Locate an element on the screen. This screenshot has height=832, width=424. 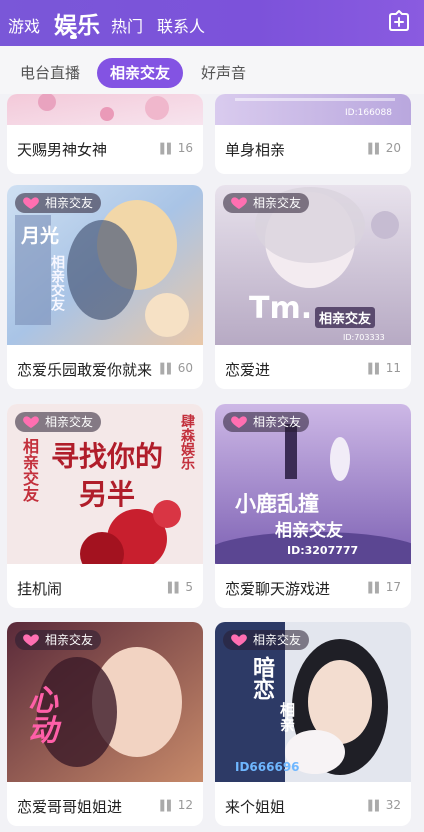
room-card: ID:166088 单身相亲 ▌▌ 20 is located at coordinates (313, 134).